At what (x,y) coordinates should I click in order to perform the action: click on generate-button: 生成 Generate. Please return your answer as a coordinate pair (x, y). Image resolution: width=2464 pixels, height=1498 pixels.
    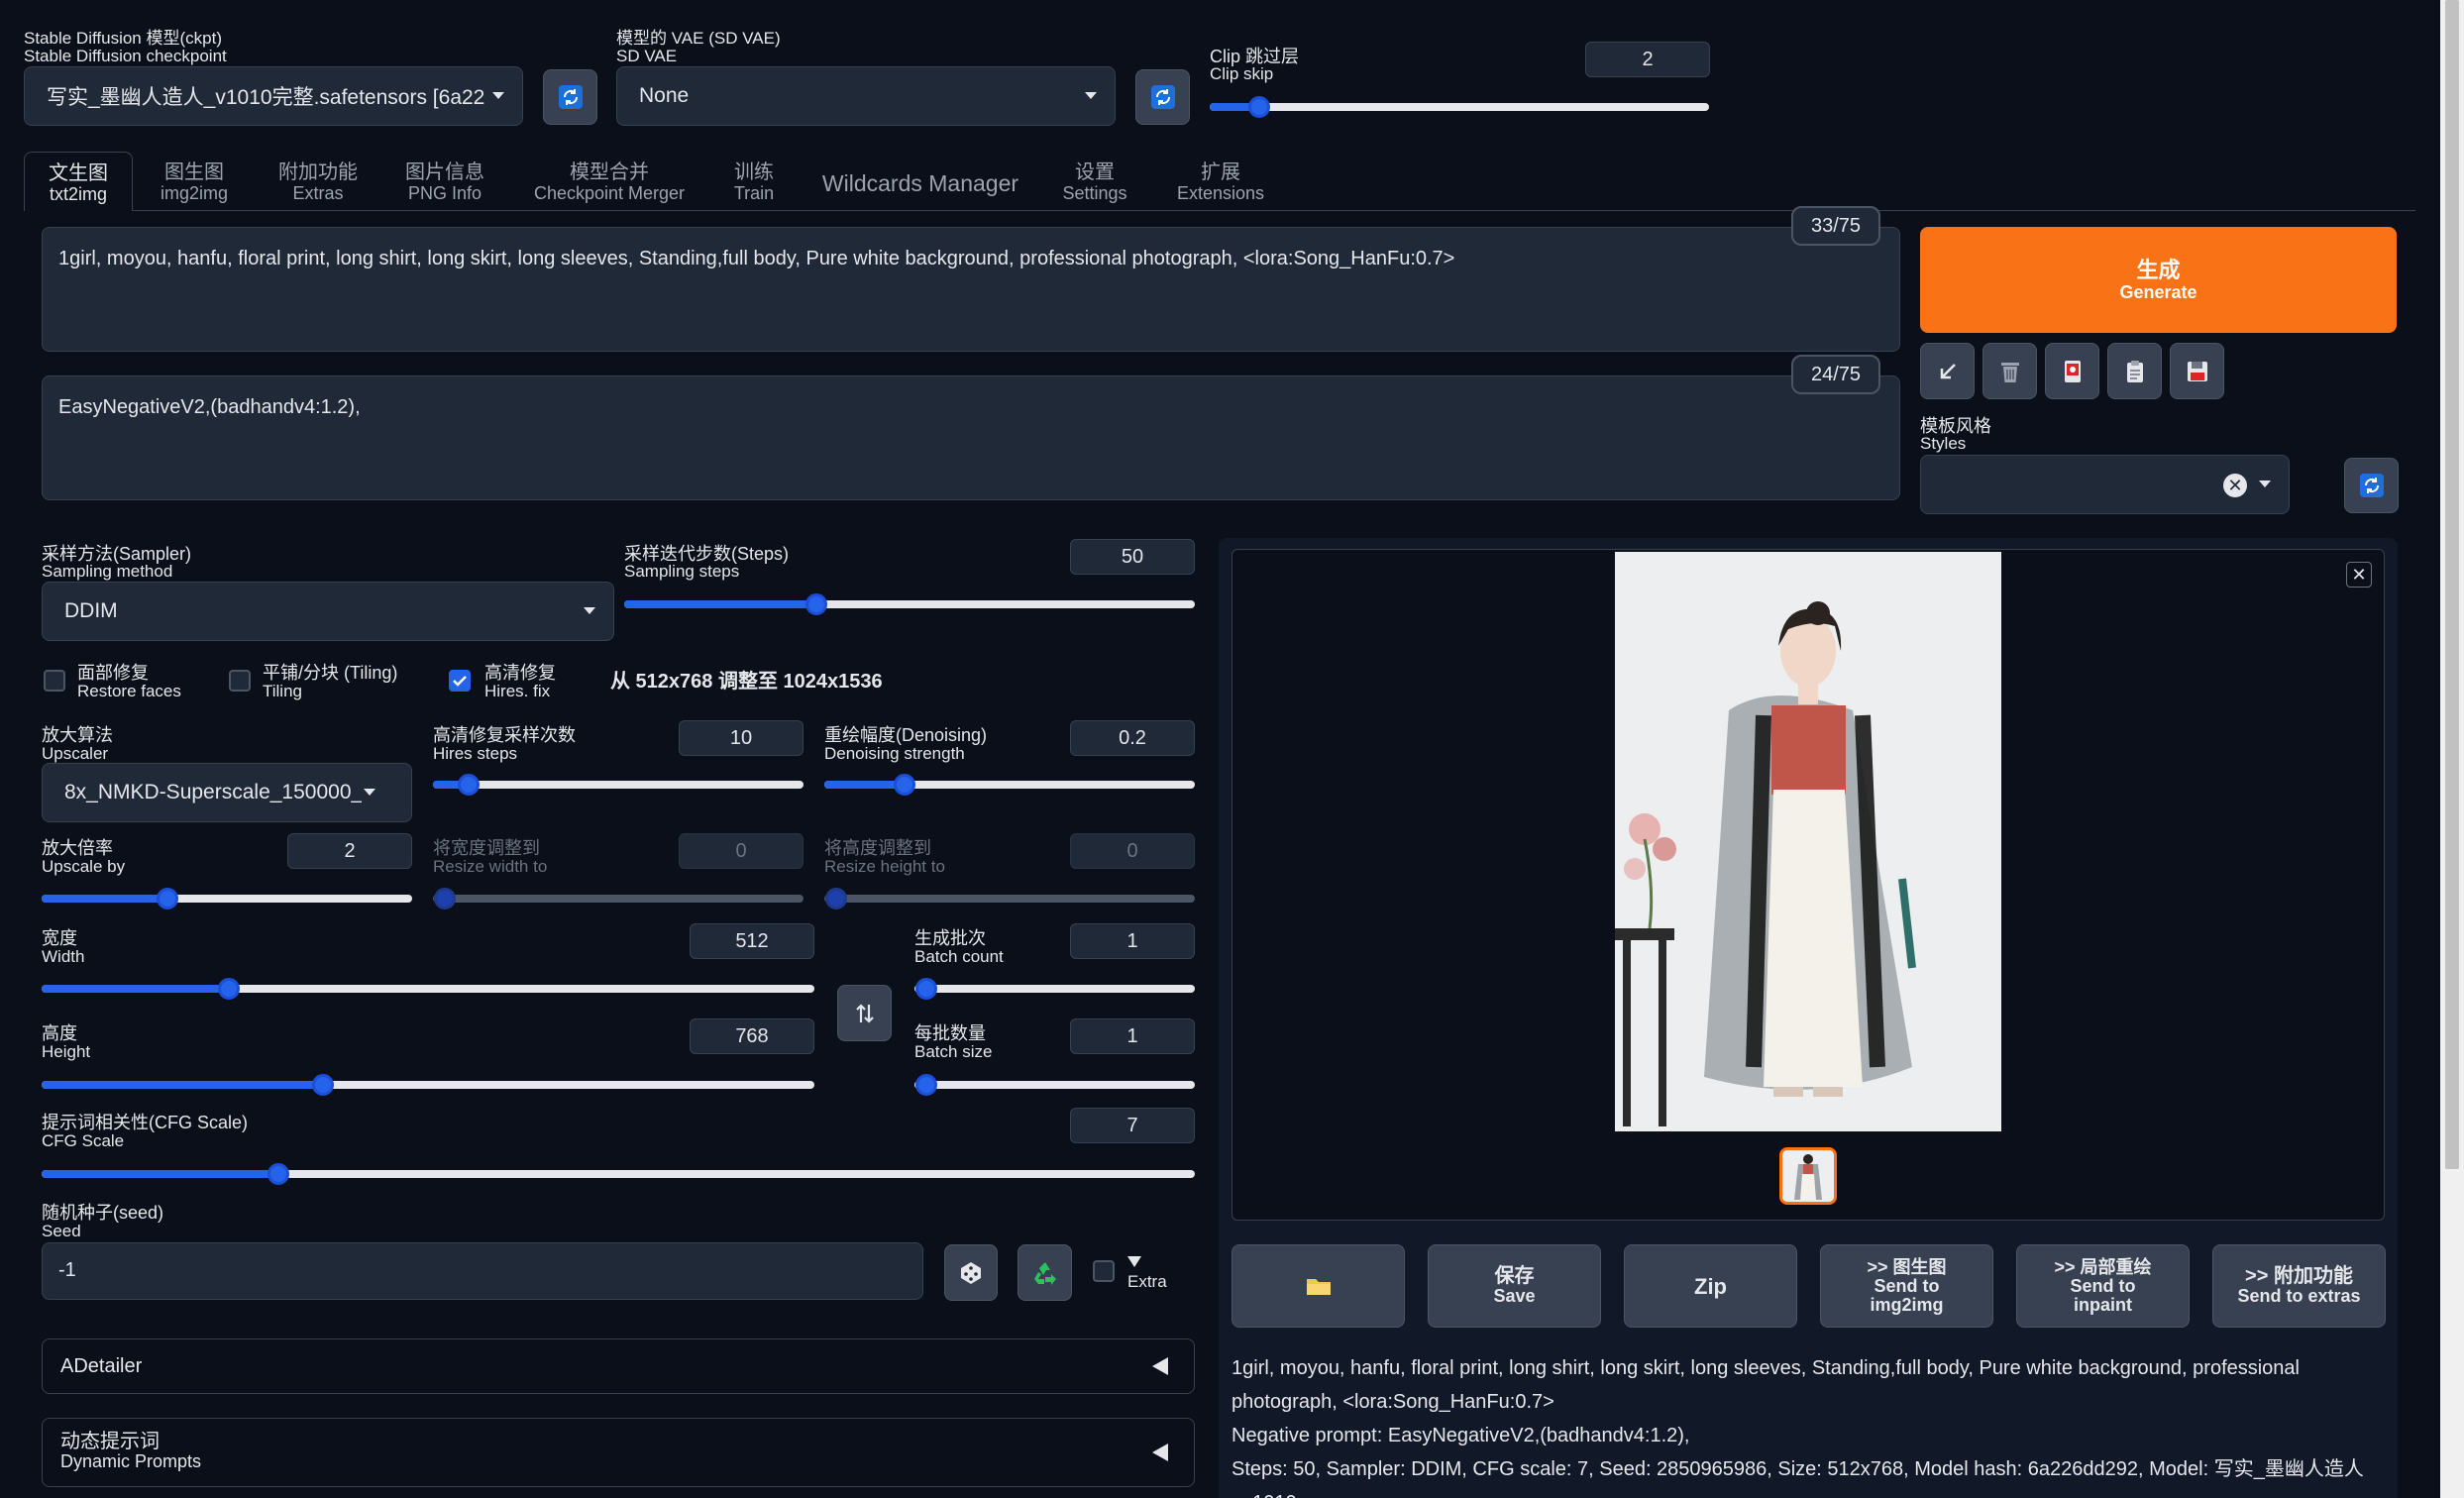
    Looking at the image, I should click on (2158, 280).